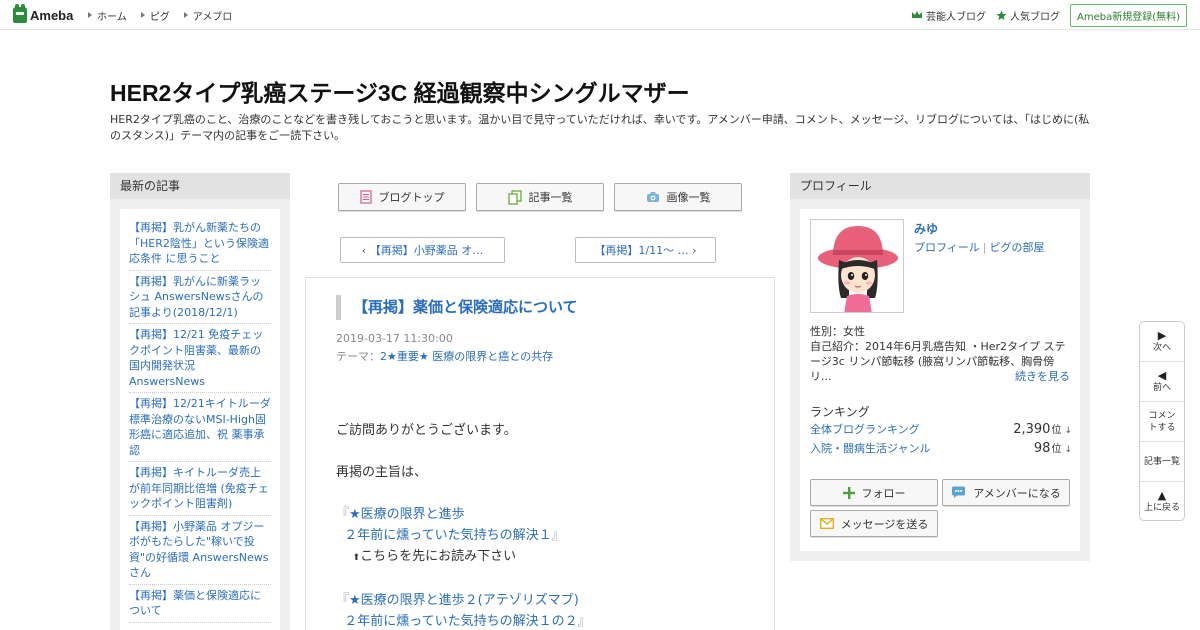  I want to click on nav-pigg: ピグ, so click(155, 15).